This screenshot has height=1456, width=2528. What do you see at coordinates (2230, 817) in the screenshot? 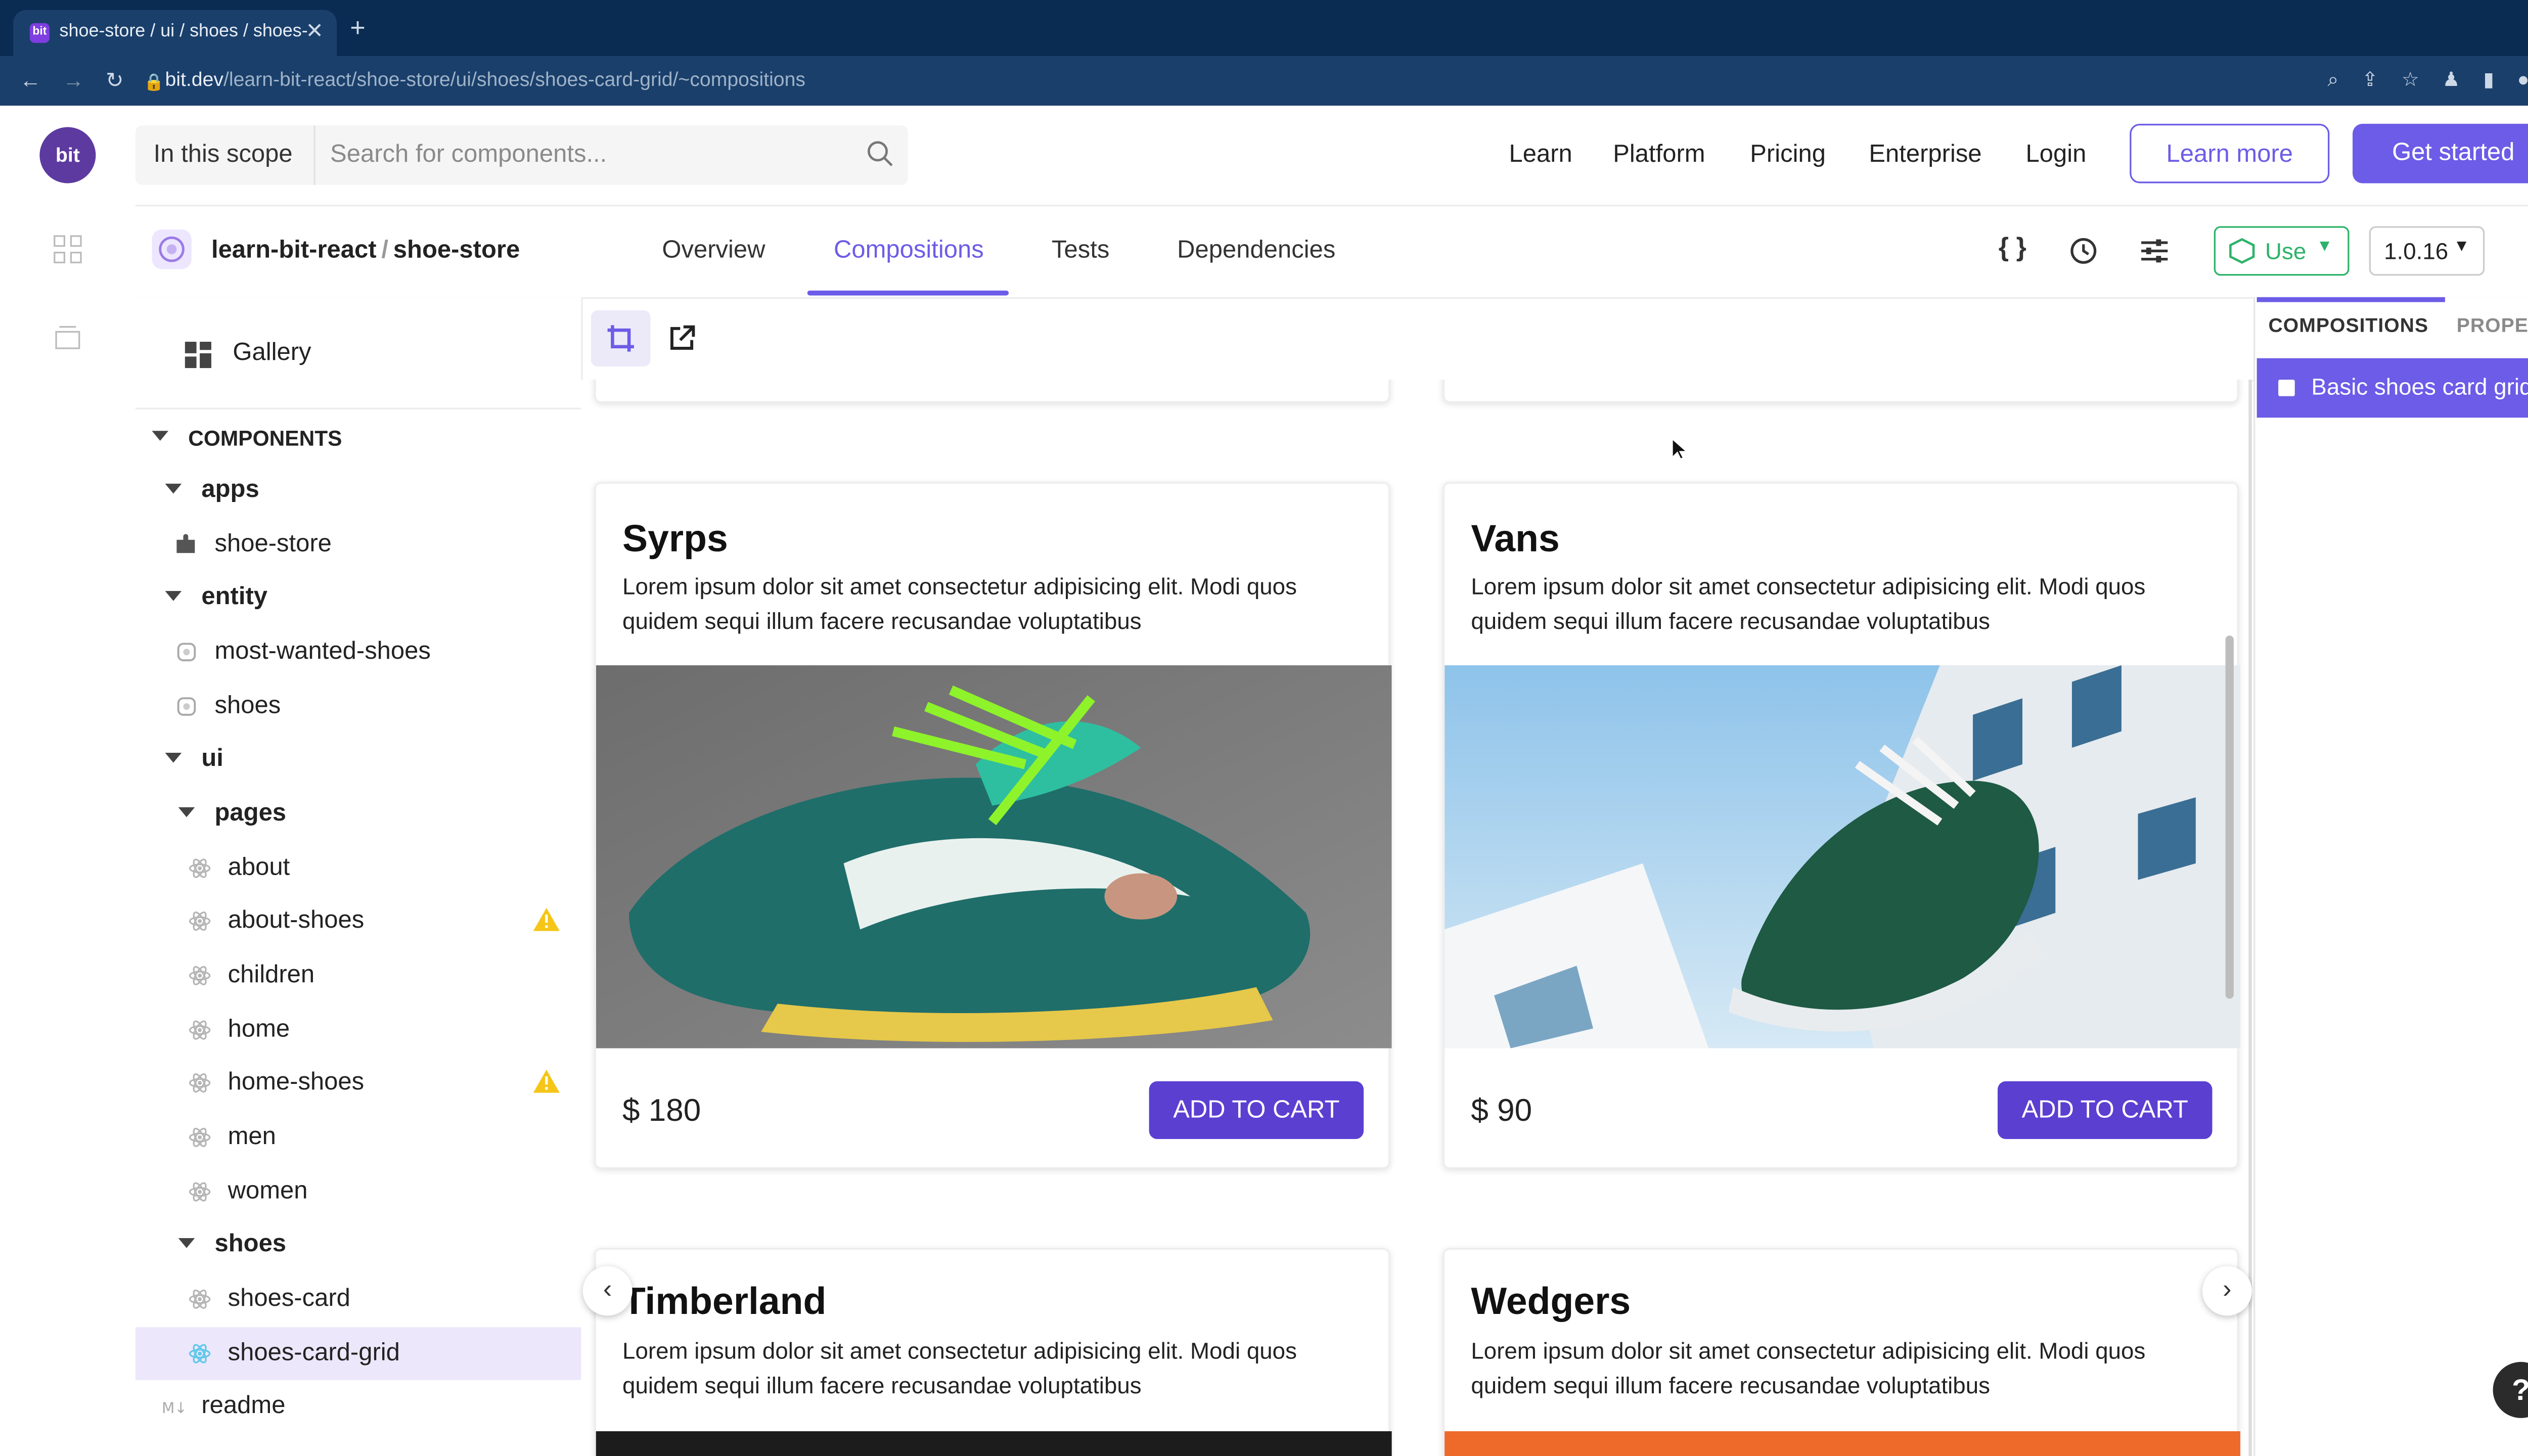
I see `preview-scrollbar` at bounding box center [2230, 817].